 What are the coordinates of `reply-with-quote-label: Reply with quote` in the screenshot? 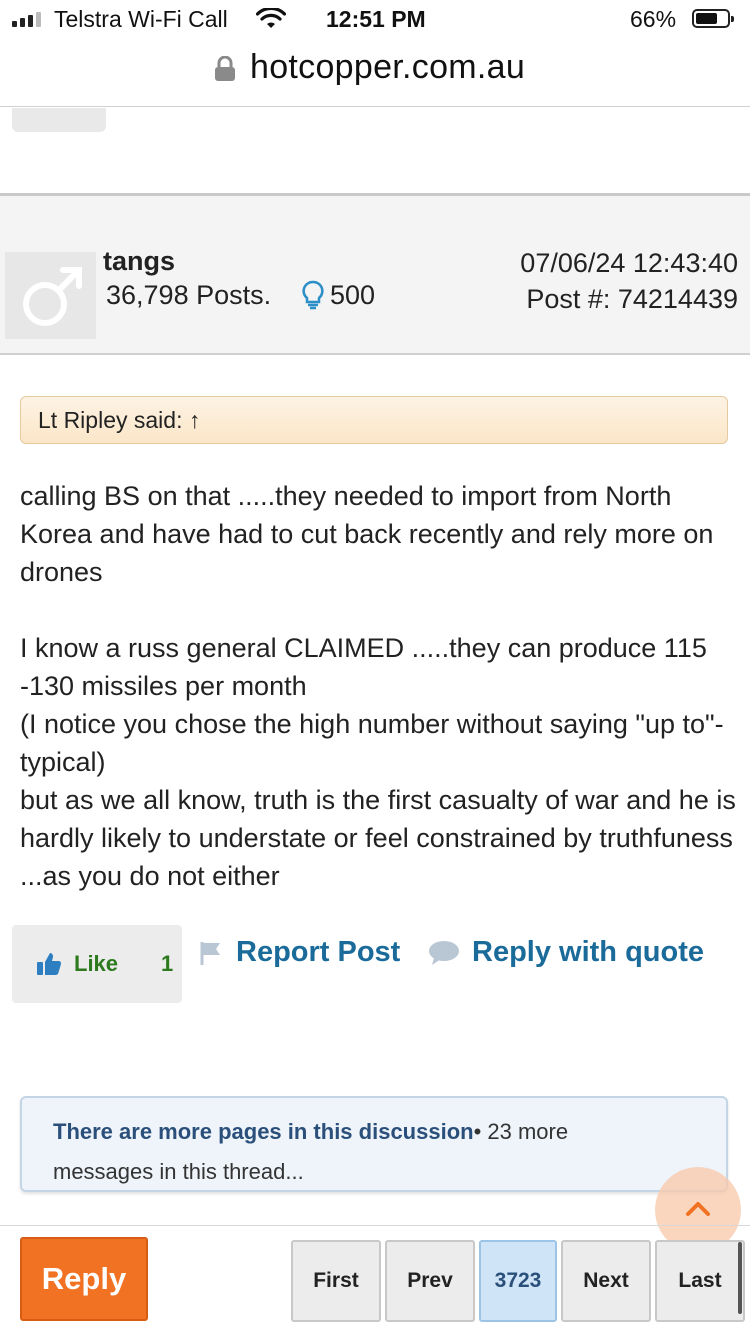 It's located at (588, 952).